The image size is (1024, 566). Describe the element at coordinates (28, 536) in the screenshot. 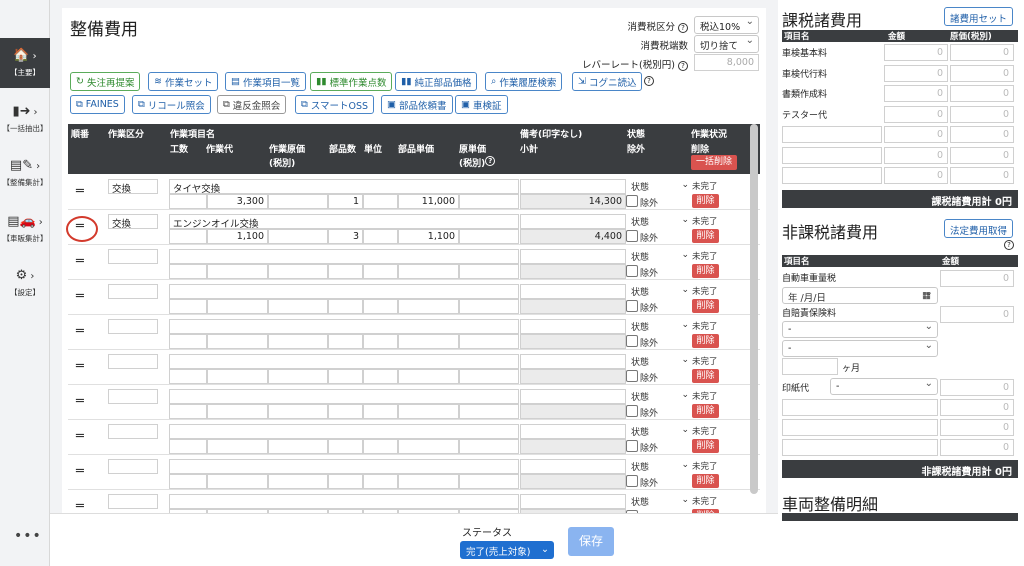

I see `more-icon: •••` at that location.